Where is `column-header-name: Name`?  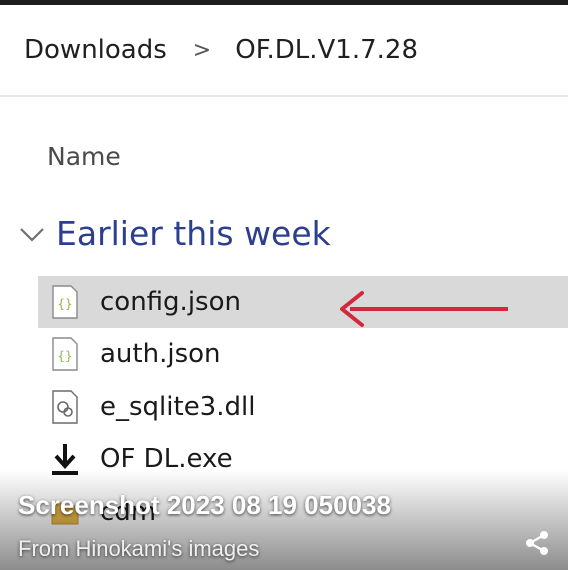
column-header-name: Name is located at coordinates (84, 156).